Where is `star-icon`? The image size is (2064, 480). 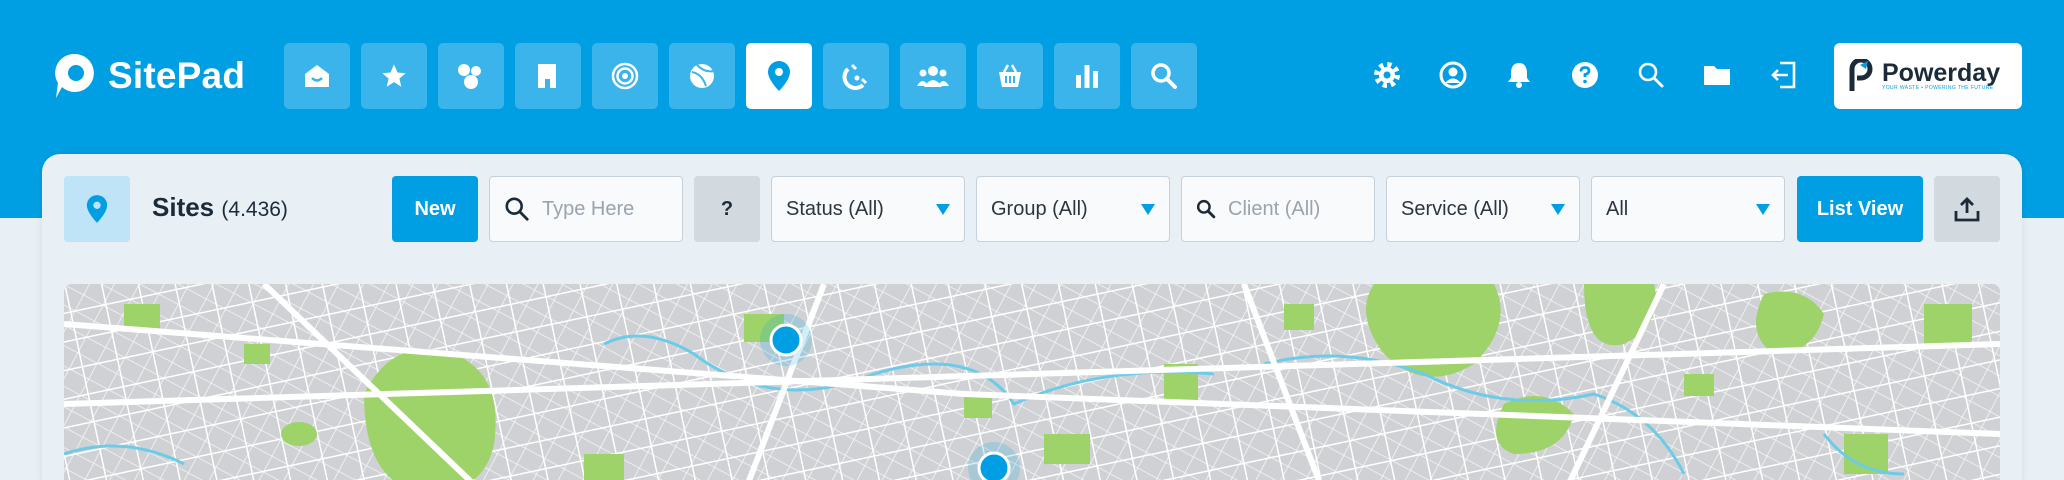
star-icon is located at coordinates (394, 75).